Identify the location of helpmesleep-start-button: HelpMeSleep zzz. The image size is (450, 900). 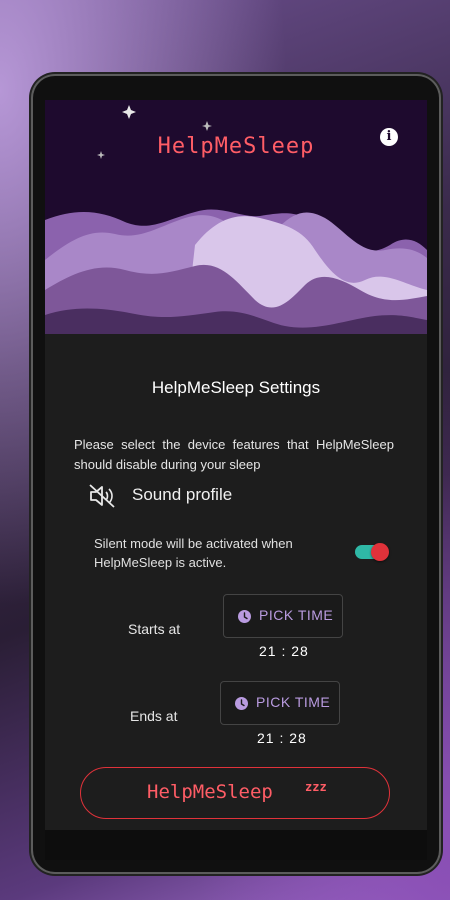
(235, 793).